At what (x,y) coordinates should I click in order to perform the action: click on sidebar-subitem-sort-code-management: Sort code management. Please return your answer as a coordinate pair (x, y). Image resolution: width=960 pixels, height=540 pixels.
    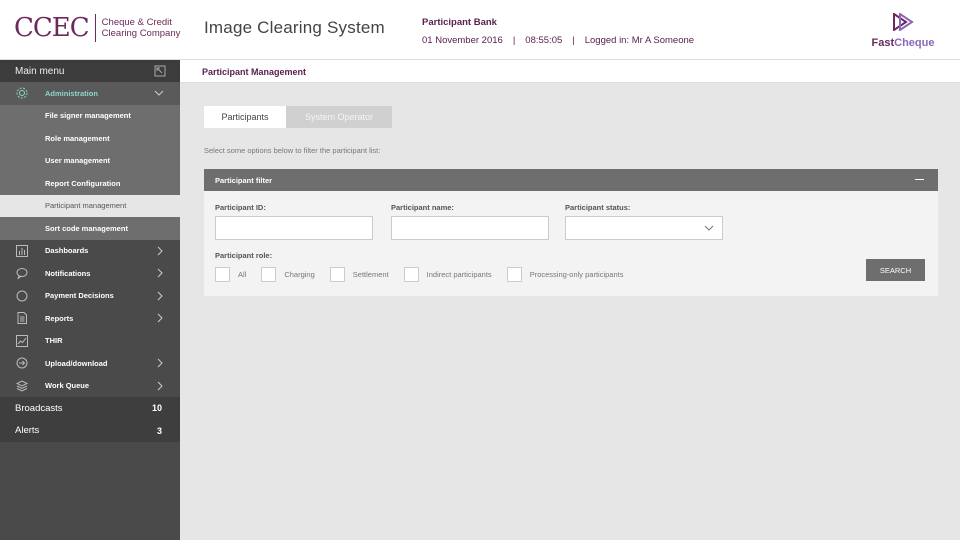
    Looking at the image, I should click on (90, 228).